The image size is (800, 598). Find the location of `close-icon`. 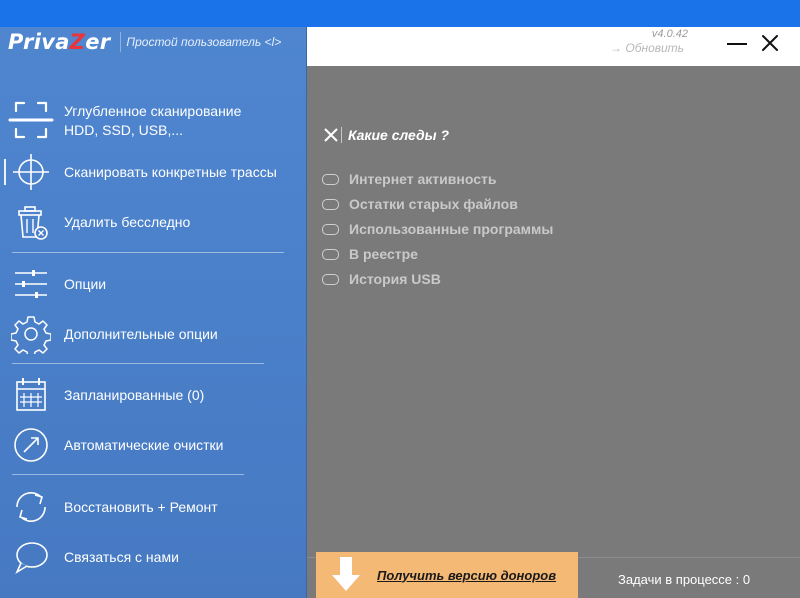

close-icon is located at coordinates (770, 43).